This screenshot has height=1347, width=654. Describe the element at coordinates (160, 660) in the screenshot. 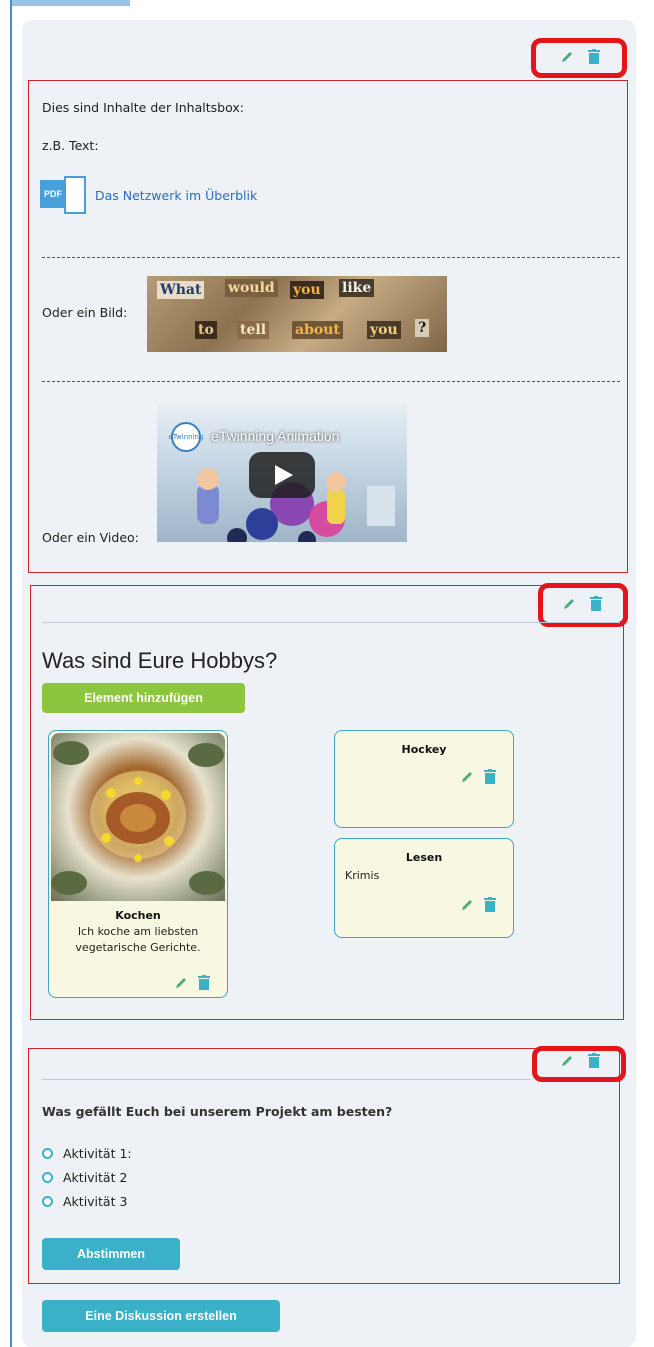

I see `hobbies-title: Was sind Eure Hobbys?` at that location.